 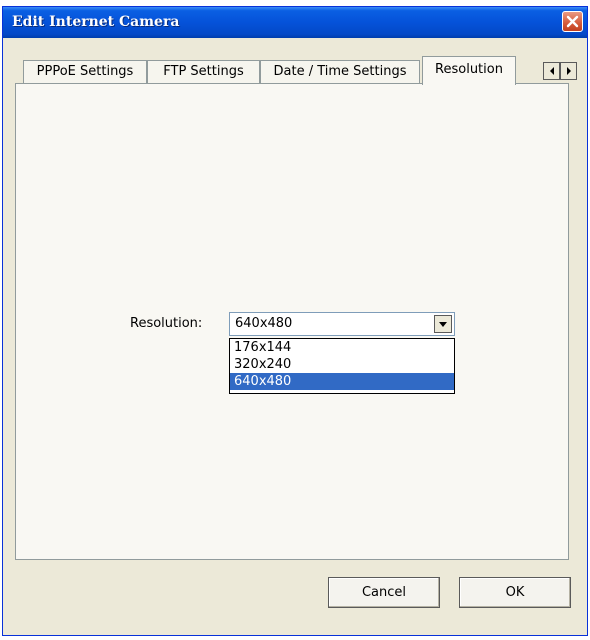 I want to click on tab-date-time-settings: Date / Time Settings, so click(x=340, y=72).